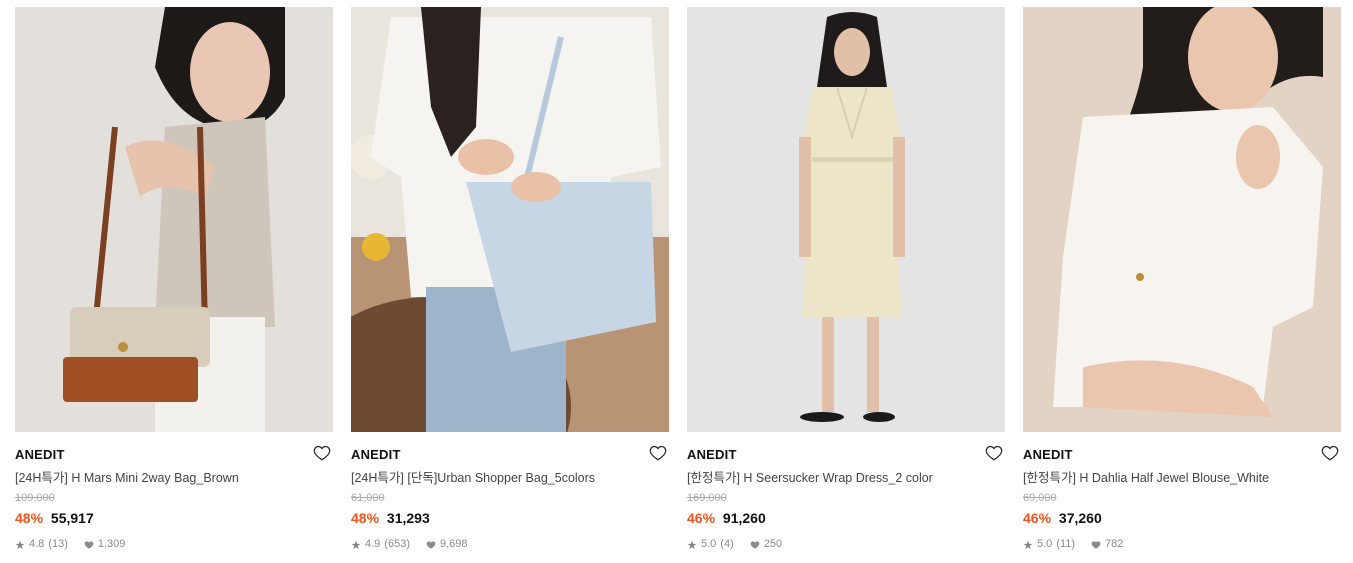 The height and width of the screenshot is (563, 1353). I want to click on sale-price: 31,293, so click(408, 518).